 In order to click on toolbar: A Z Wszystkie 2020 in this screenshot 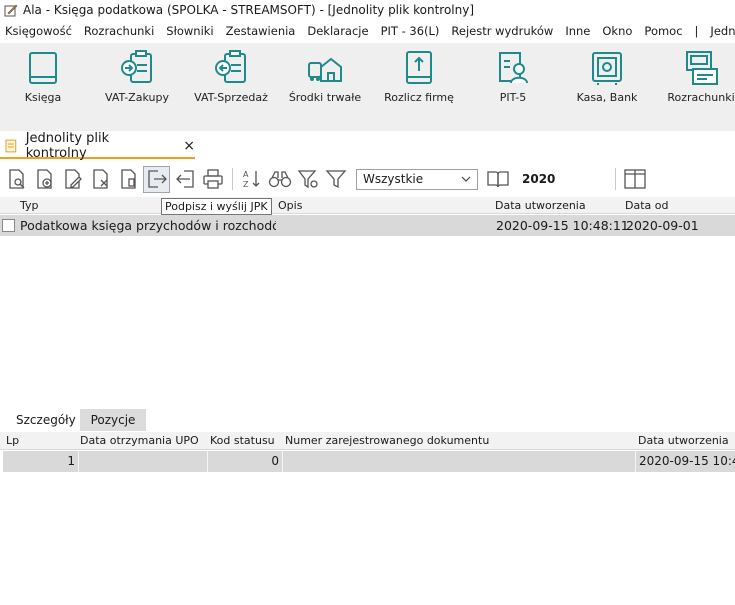, I will do `click(367, 179)`.